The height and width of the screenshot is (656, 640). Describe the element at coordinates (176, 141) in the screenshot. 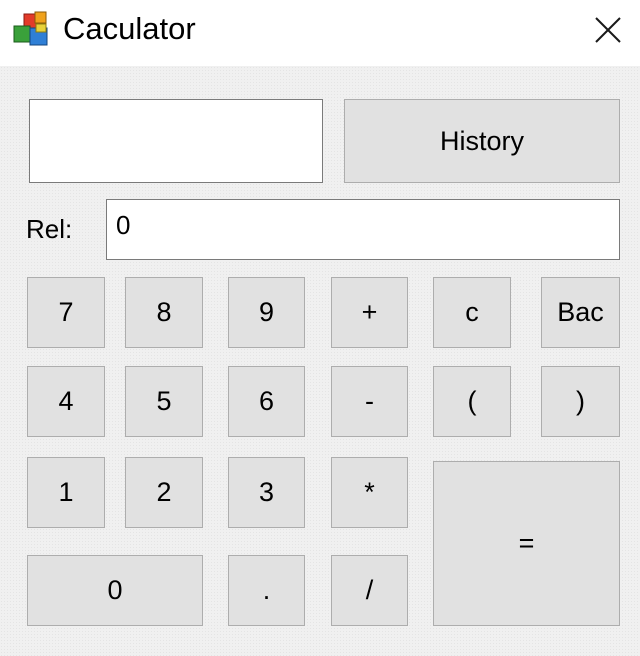

I see `result-display` at that location.